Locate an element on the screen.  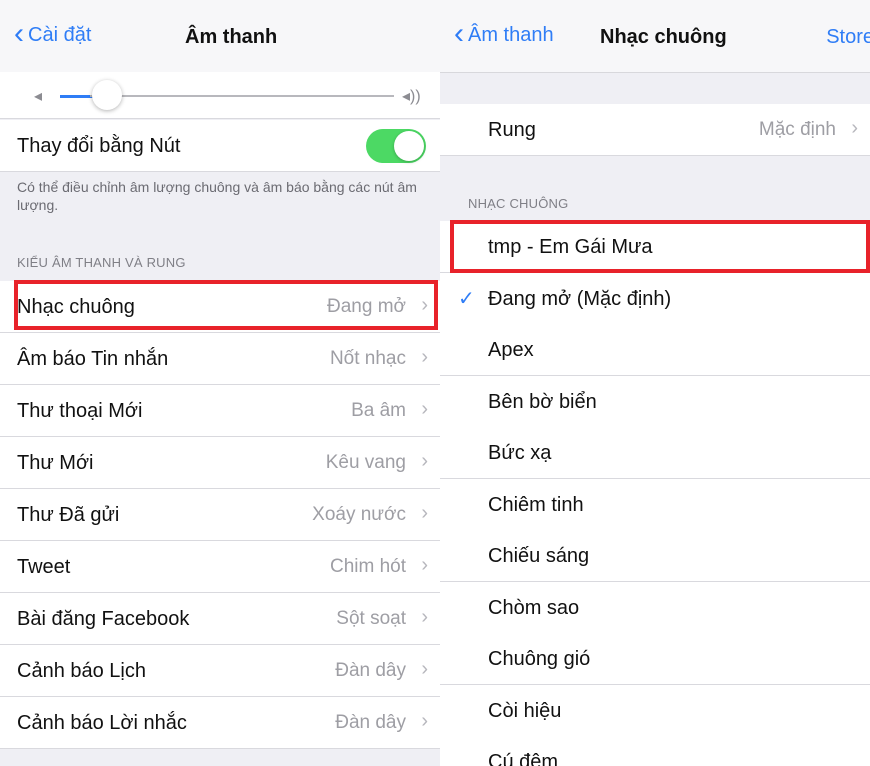
ringtone-label: Cú đêm is located at coordinates (523, 758).